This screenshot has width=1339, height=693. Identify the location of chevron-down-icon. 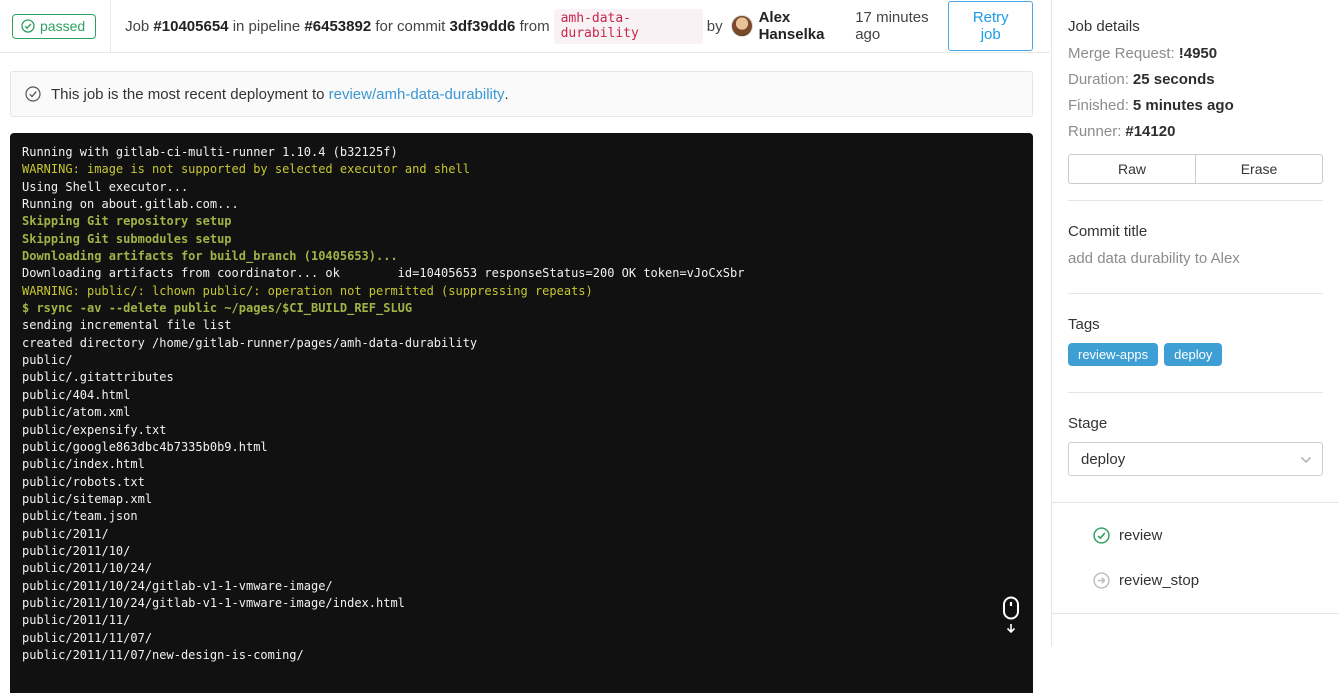
(1306, 460).